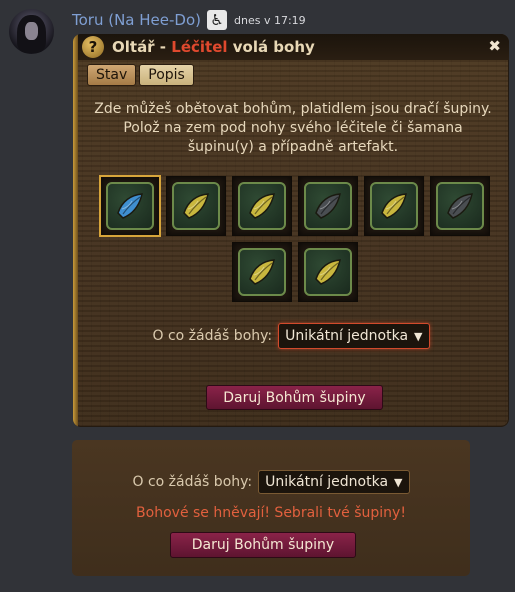 This screenshot has height=592, width=515. I want to click on window-titlebar: ? Oltář - Léčitel volá bohy ✖, so click(293, 47).